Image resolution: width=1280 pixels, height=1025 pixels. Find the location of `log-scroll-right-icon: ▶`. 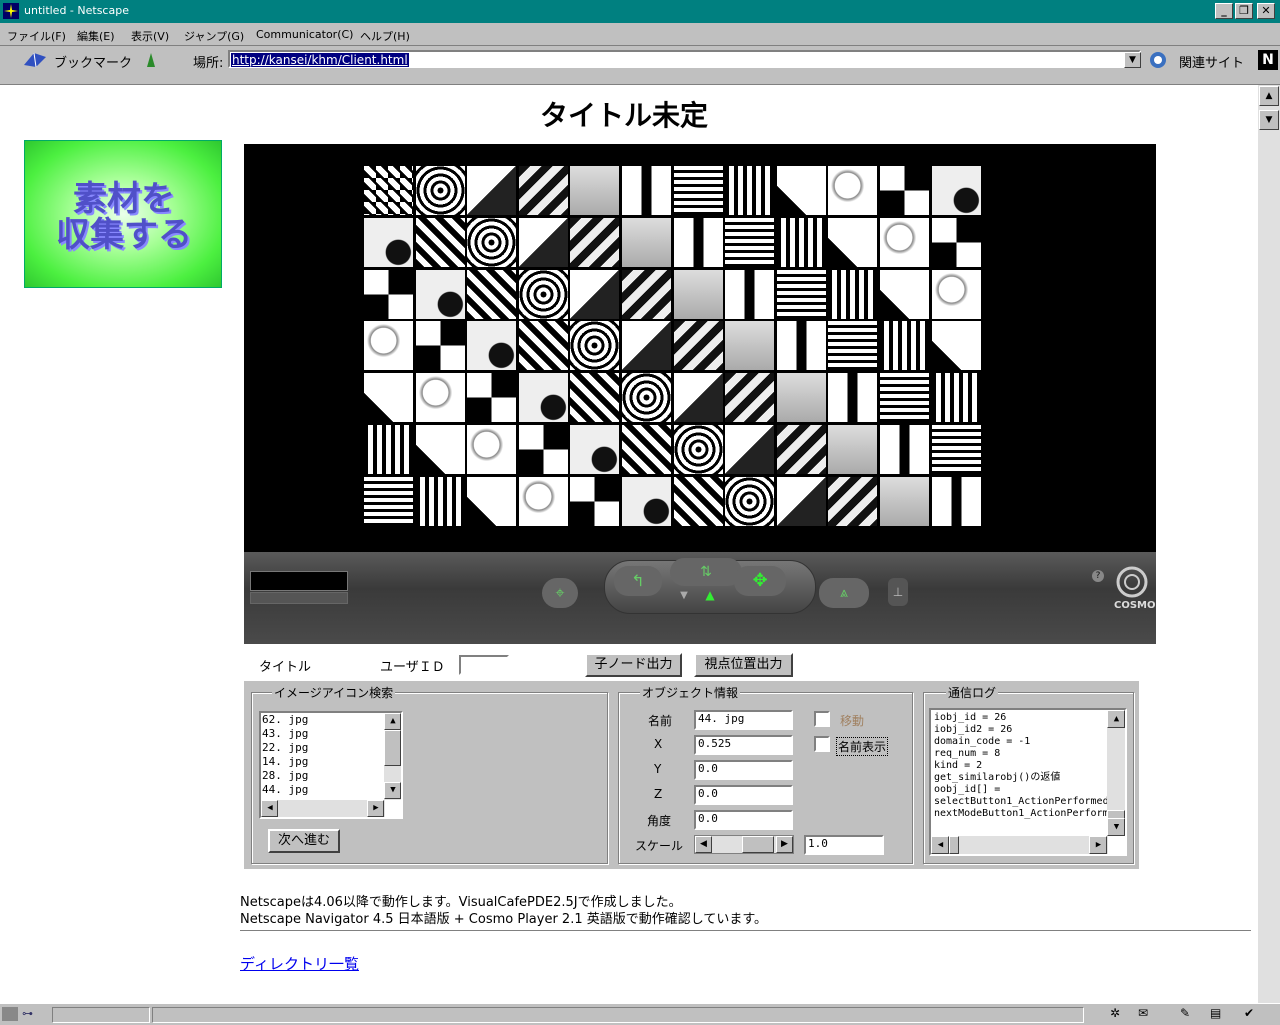

log-scroll-right-icon: ▶ is located at coordinates (1098, 845).